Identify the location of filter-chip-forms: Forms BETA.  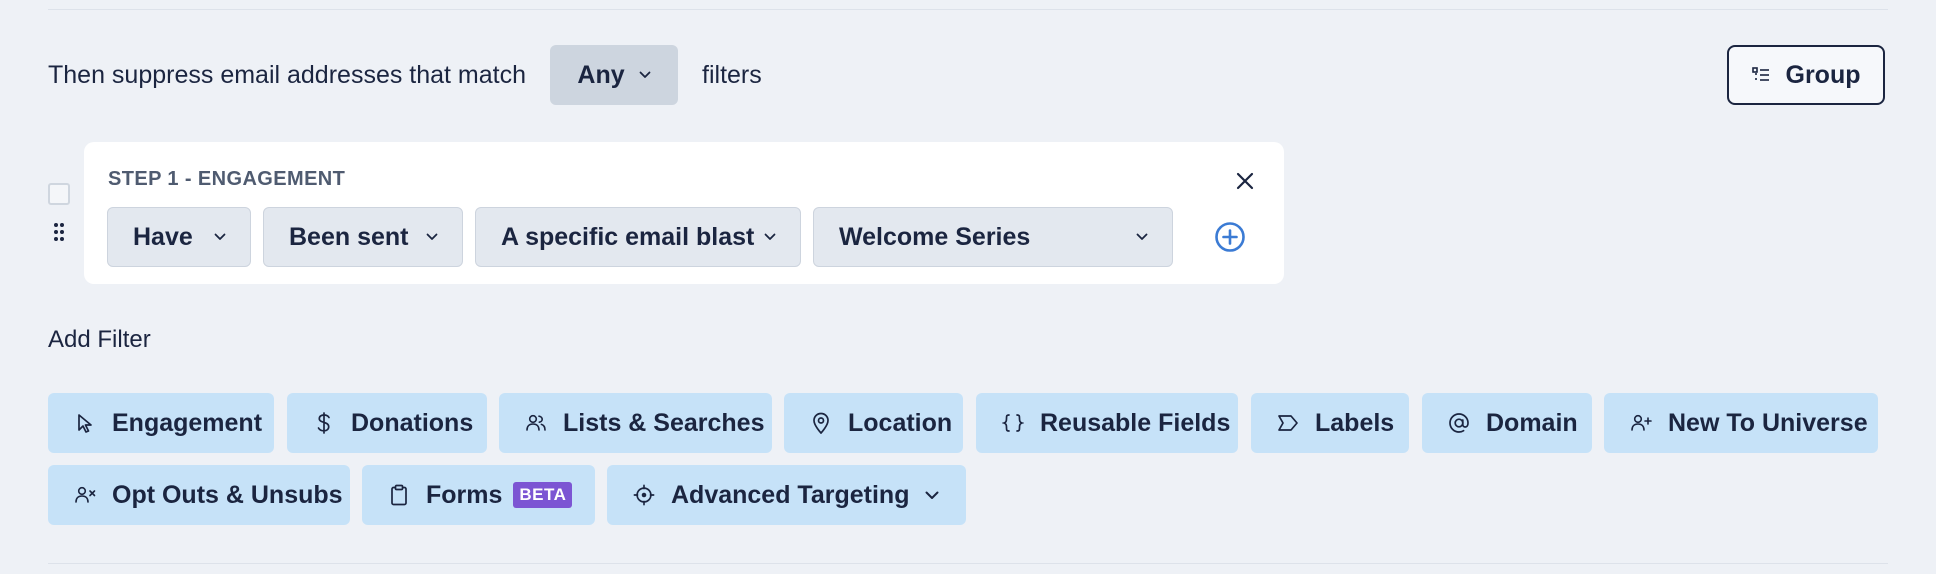
(478, 495).